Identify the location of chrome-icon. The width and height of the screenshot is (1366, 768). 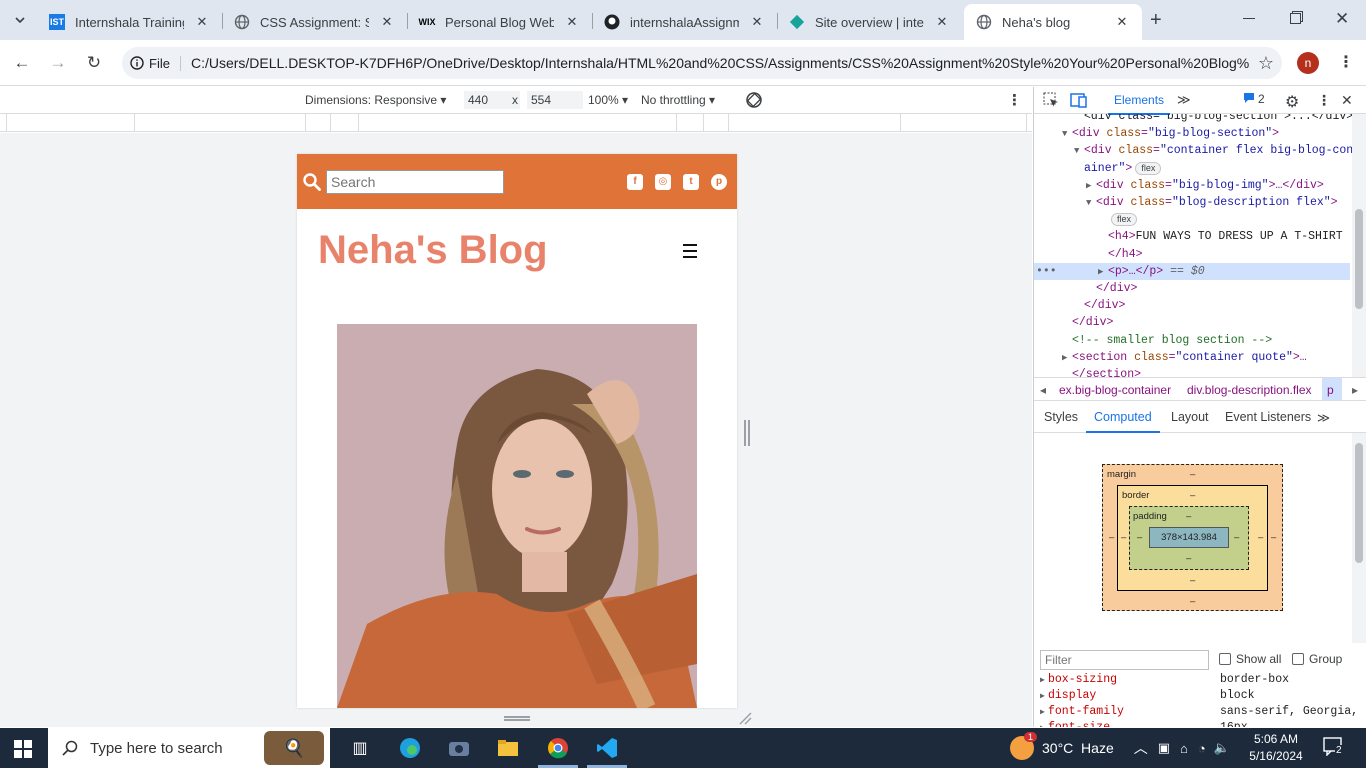
(558, 748).